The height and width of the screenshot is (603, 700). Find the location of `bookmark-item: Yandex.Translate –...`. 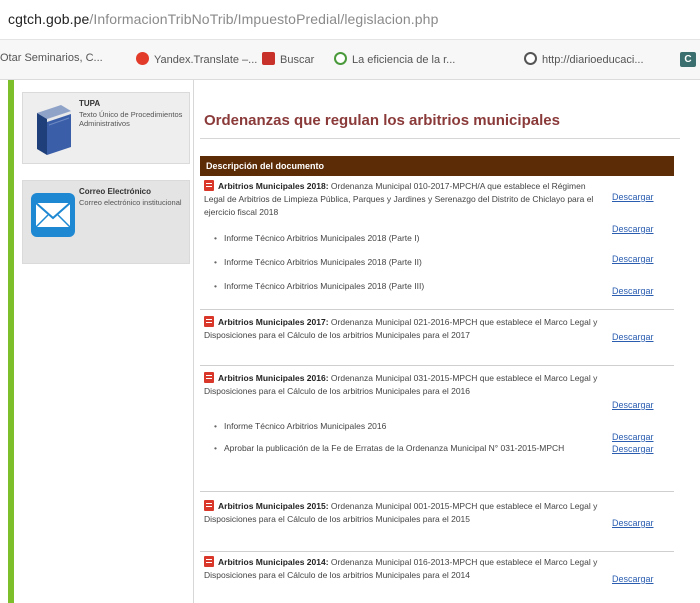

bookmark-item: Yandex.Translate –... is located at coordinates (196, 59).